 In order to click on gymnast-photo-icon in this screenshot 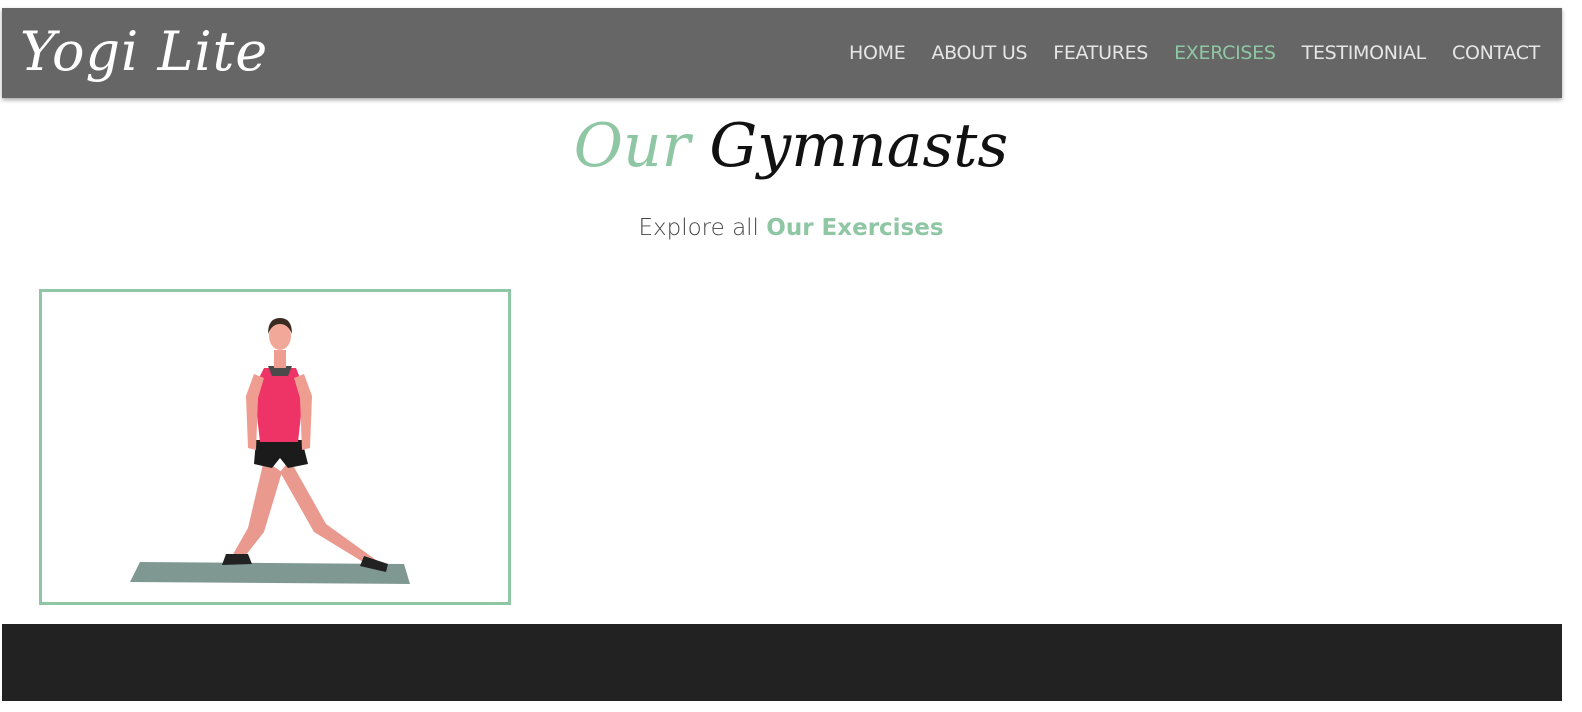, I will do `click(275, 447)`.